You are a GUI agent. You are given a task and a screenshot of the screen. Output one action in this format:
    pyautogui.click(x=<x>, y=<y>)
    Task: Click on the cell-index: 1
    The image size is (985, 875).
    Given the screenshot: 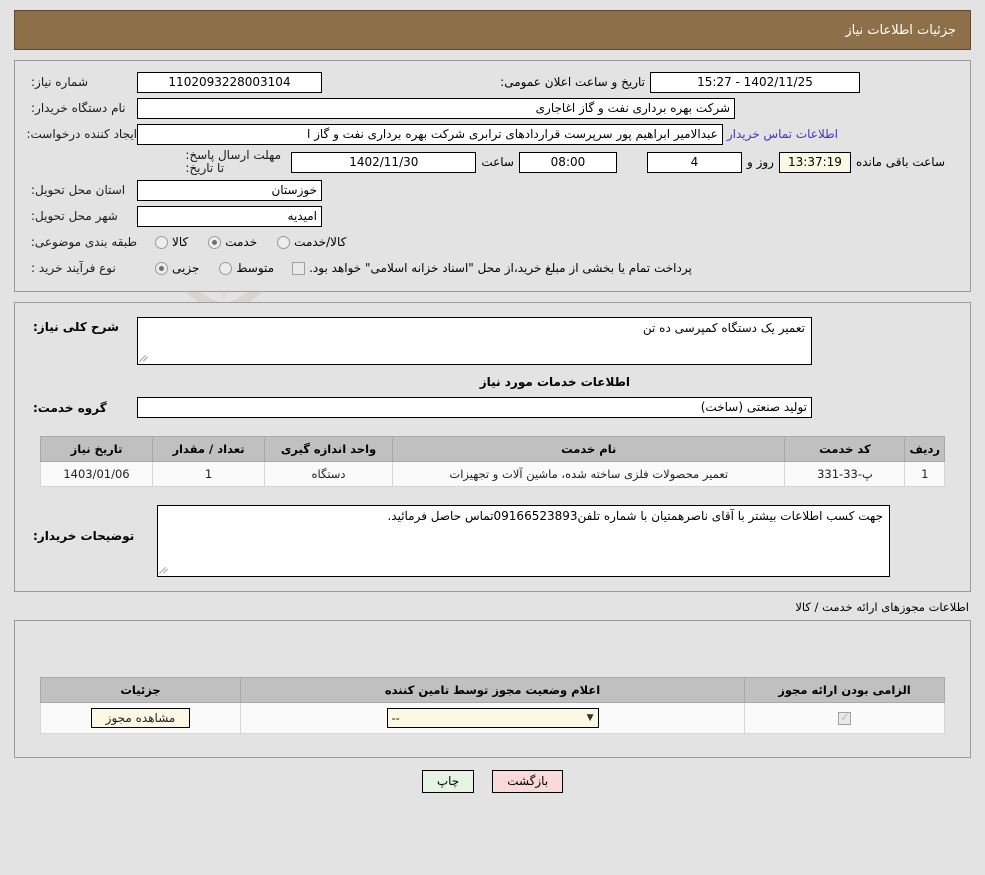 What is the action you would take?
    pyautogui.click(x=924, y=474)
    